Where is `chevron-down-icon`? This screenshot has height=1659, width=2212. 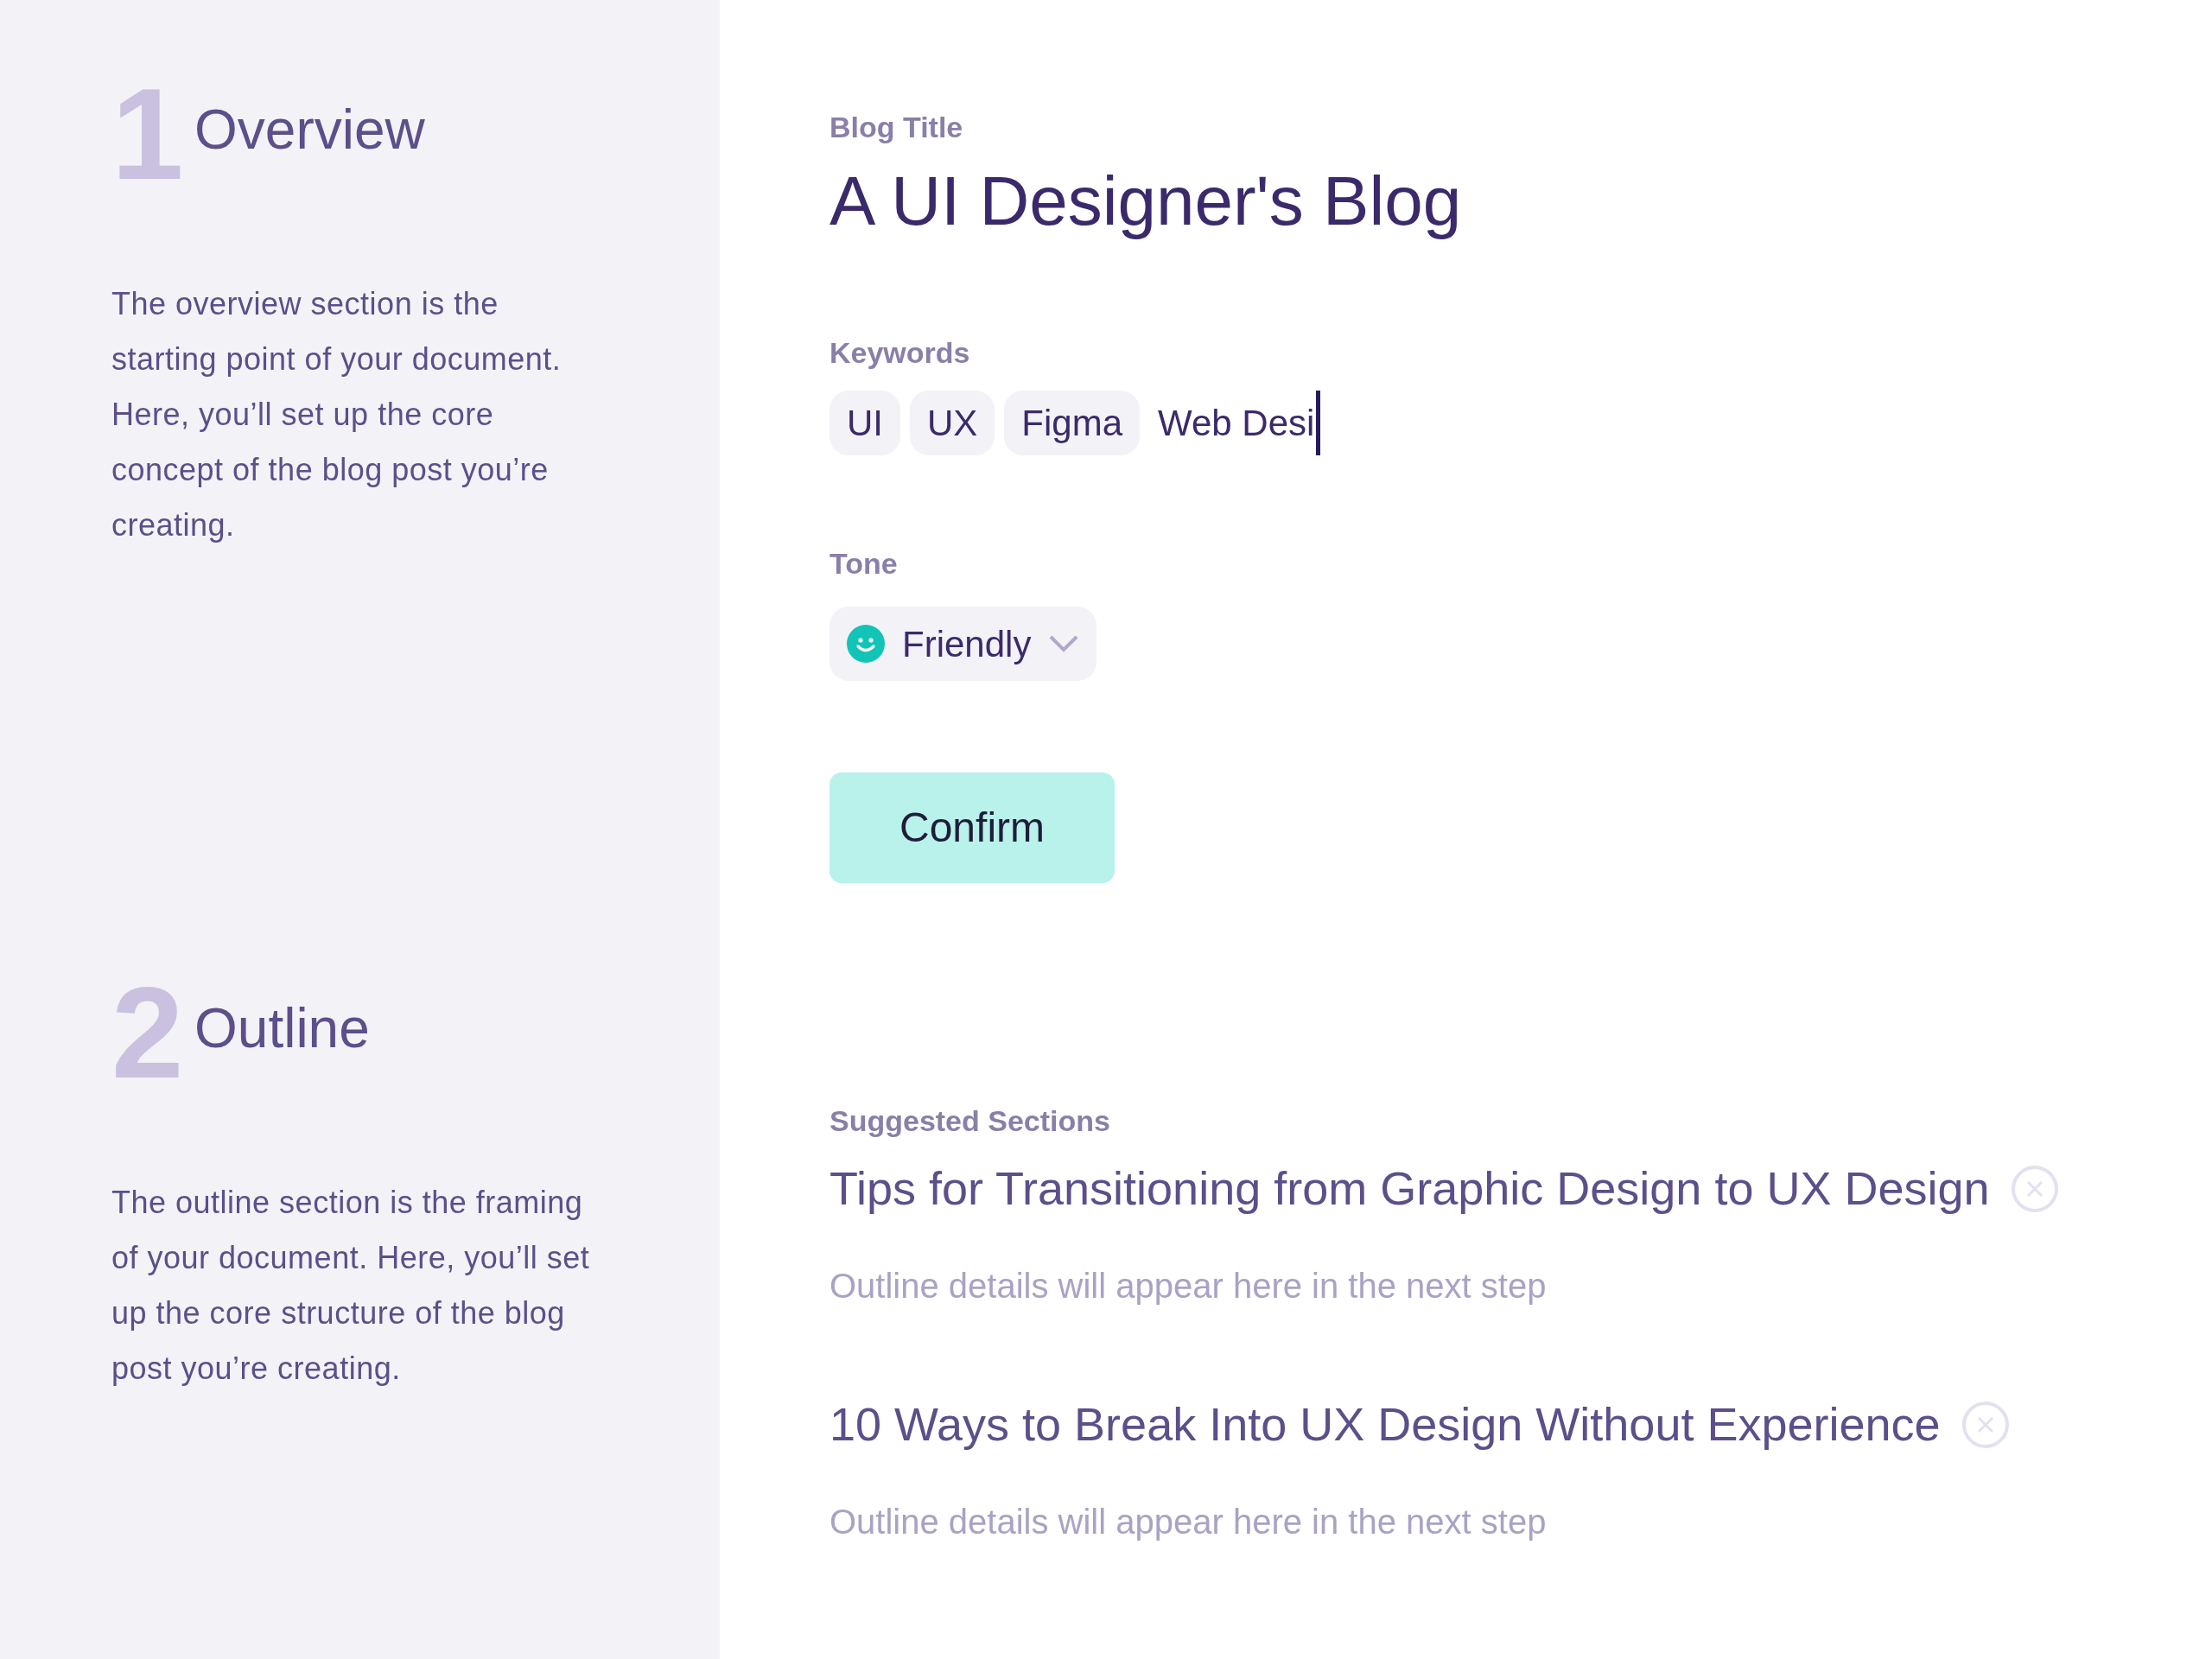
chevron-down-icon is located at coordinates (1064, 643).